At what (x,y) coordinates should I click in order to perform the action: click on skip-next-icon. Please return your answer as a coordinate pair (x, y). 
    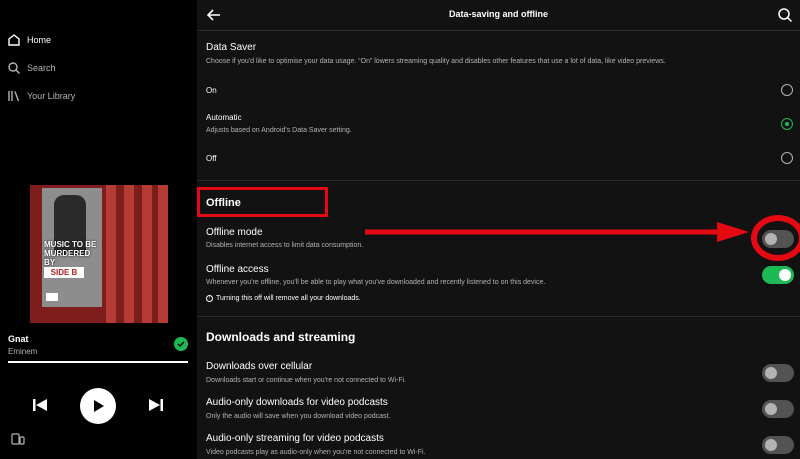
    Looking at the image, I should click on (156, 405).